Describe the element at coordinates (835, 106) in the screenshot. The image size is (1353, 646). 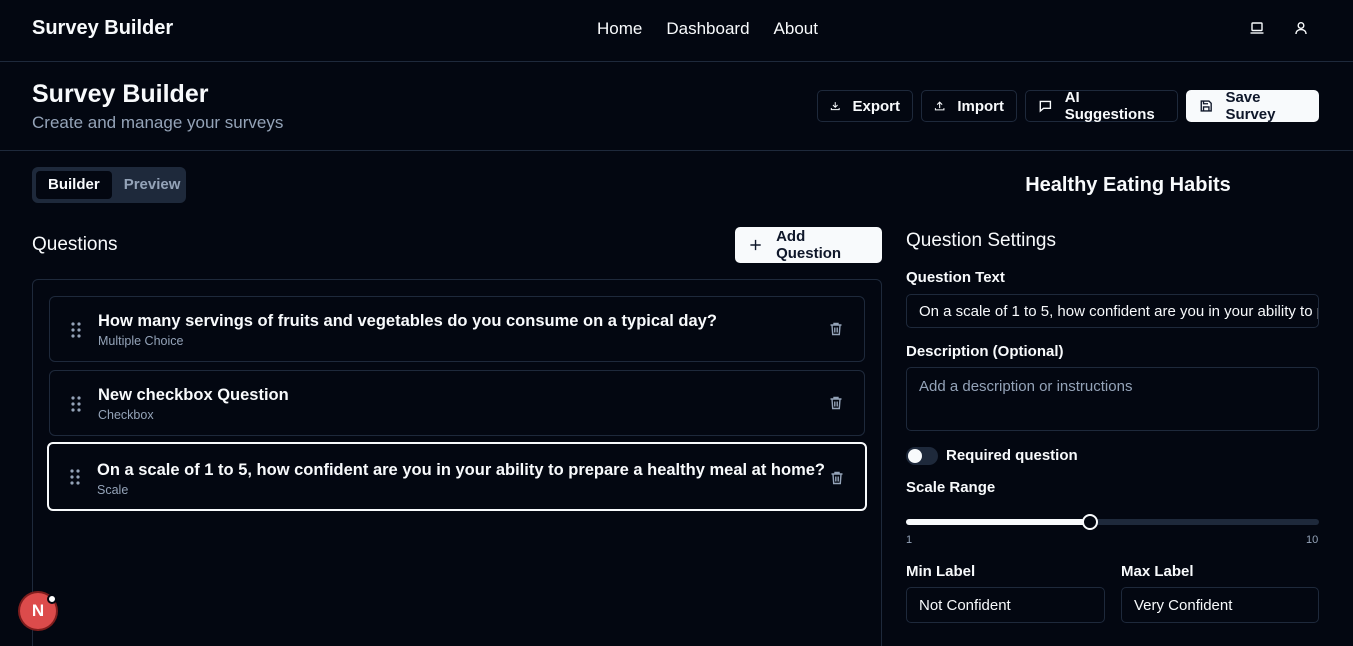
I see `download-icon` at that location.